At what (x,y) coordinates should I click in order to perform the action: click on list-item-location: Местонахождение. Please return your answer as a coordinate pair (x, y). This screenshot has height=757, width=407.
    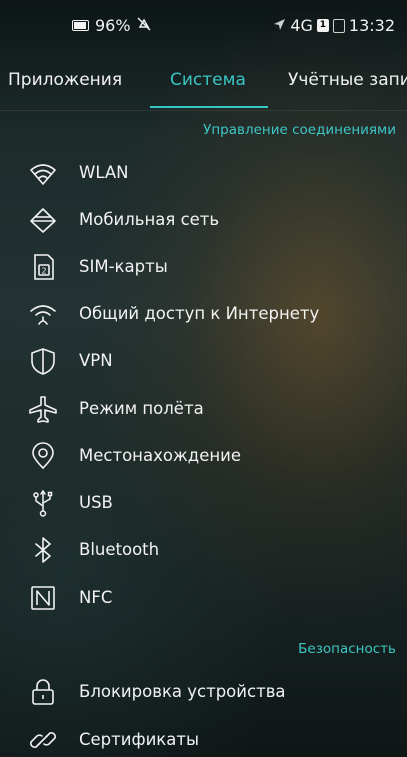
    Looking at the image, I should click on (203, 455).